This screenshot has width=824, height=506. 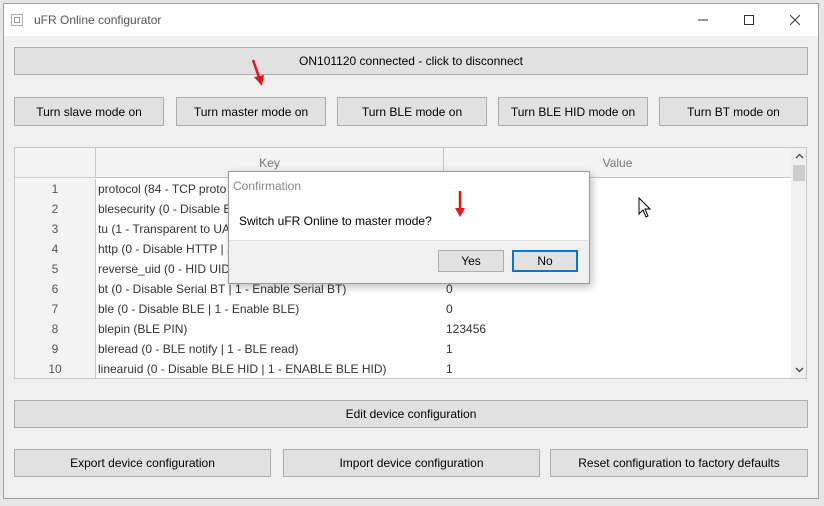 What do you see at coordinates (142, 463) in the screenshot?
I see `export-configuration-button: Export device configuration` at bounding box center [142, 463].